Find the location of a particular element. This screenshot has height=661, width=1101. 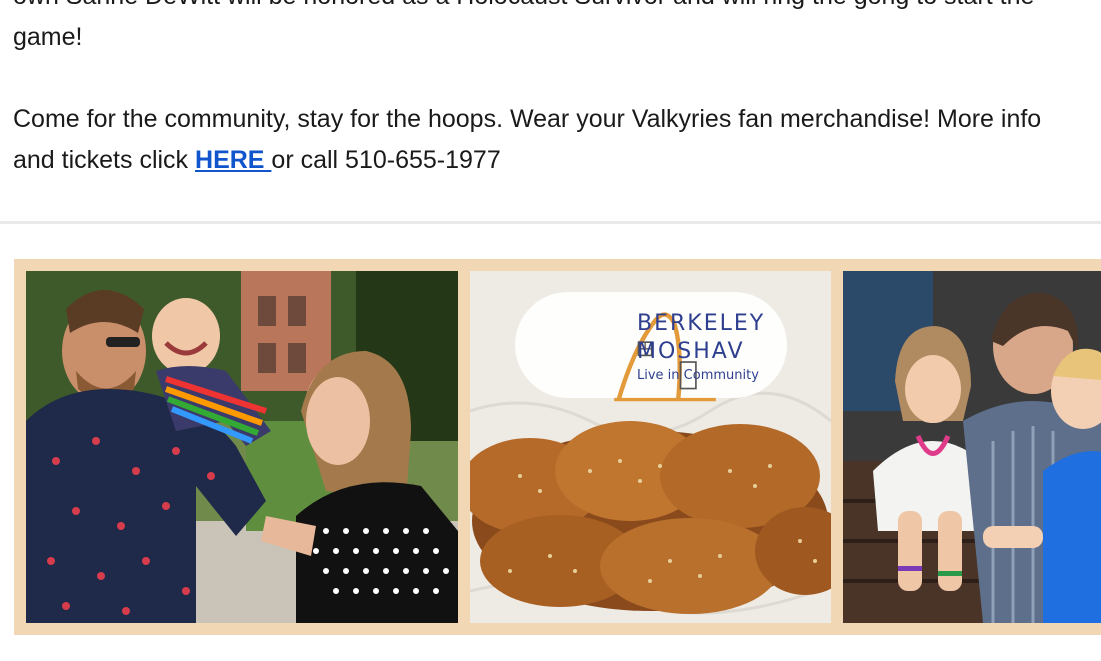

section-divider is located at coordinates (550, 222).